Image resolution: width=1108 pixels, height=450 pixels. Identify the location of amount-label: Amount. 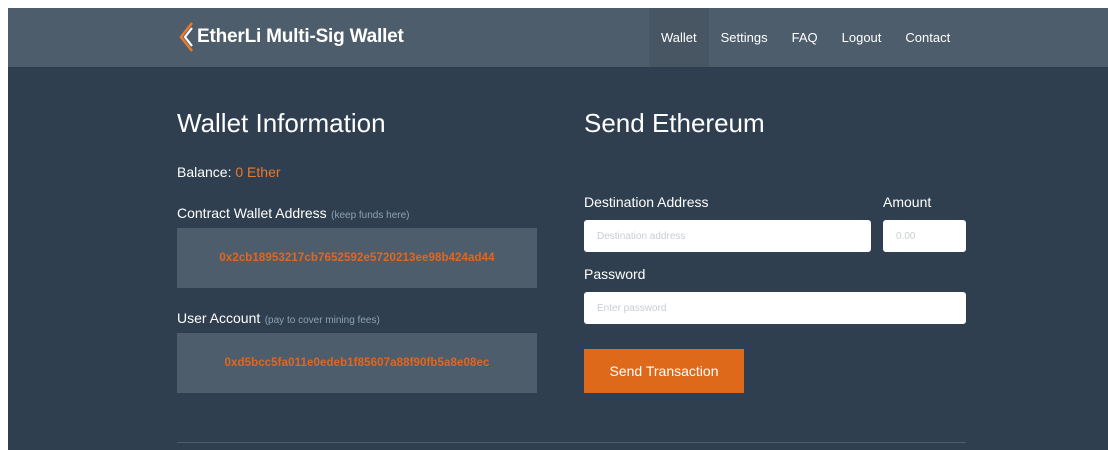
(907, 202).